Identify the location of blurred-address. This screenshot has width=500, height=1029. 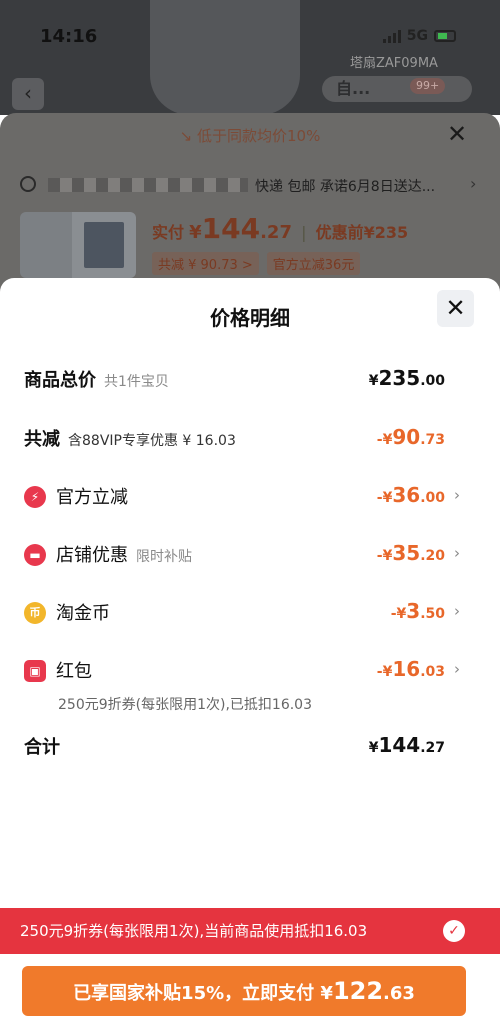
(148, 185).